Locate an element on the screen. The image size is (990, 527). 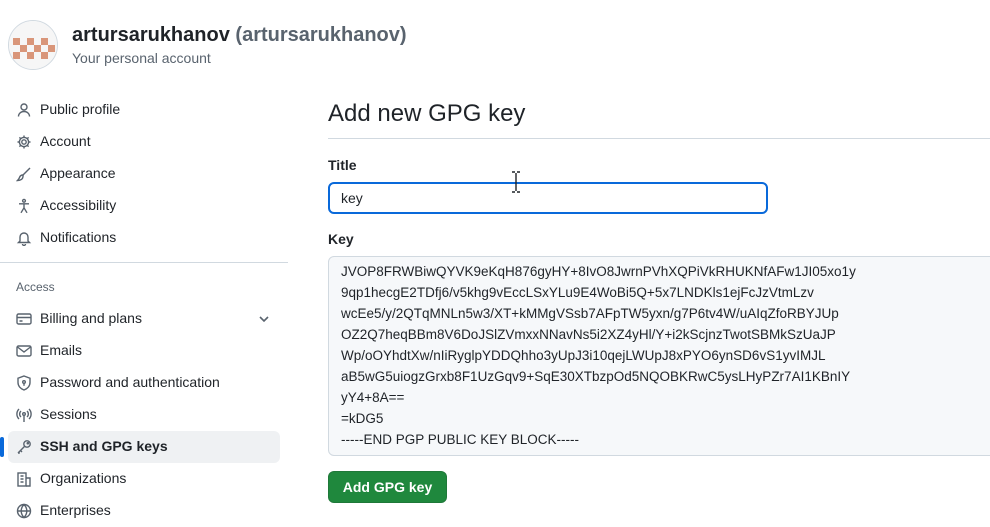
sidebar-item-label: Public profile is located at coordinates (80, 109).